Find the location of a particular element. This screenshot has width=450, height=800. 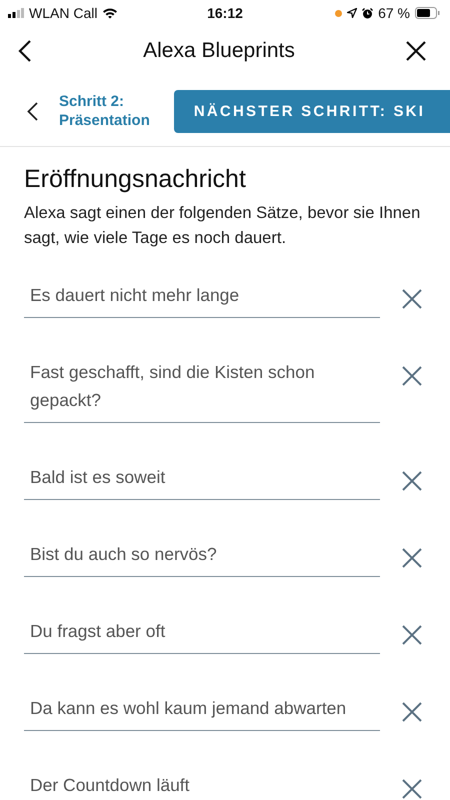

phrase-field: Du fragst aber oft is located at coordinates (202, 630).